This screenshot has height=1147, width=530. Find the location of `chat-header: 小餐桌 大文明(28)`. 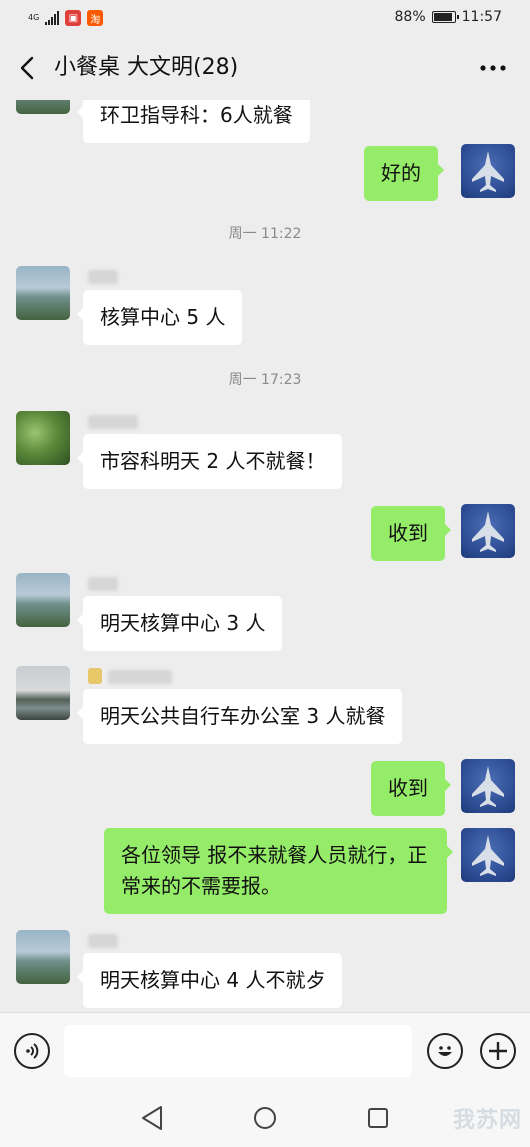

chat-header: 小餐桌 大文明(28) is located at coordinates (265, 68).